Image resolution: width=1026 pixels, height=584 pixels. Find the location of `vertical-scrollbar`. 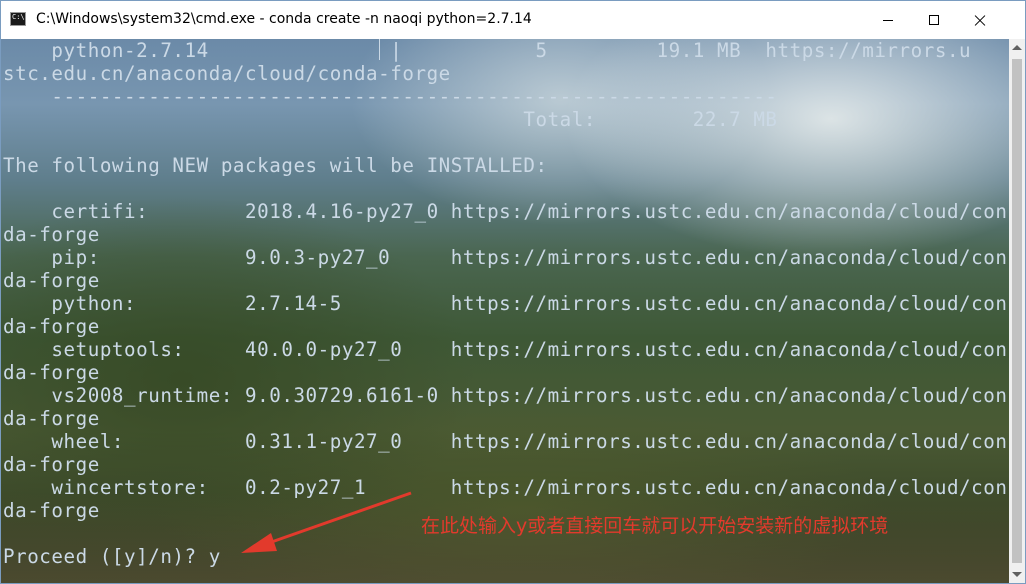

vertical-scrollbar is located at coordinates (1017, 311).